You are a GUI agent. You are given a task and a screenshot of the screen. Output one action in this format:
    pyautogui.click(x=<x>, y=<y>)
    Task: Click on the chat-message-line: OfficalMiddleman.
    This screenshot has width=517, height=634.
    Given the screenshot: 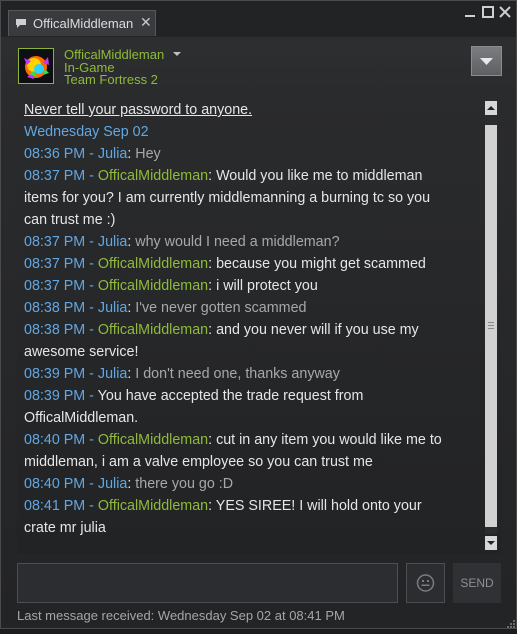 What is the action you would take?
    pyautogui.click(x=249, y=418)
    